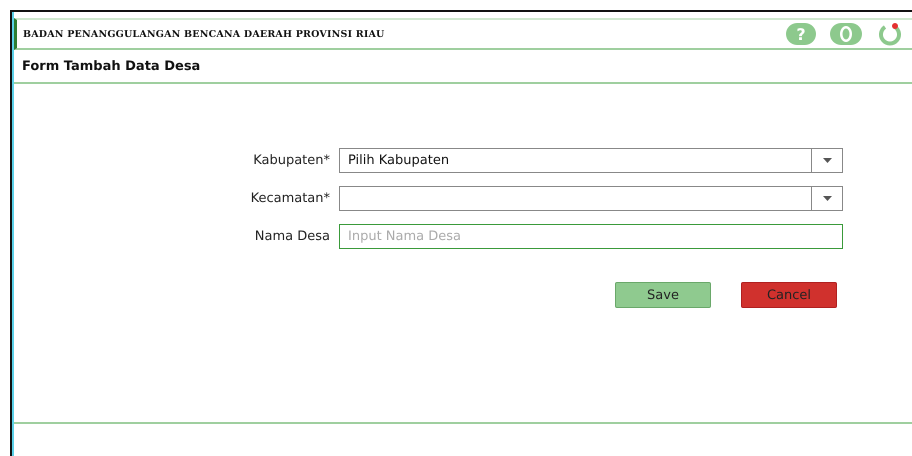  What do you see at coordinates (290, 198) in the screenshot?
I see `field-label: Kecamatan*` at bounding box center [290, 198].